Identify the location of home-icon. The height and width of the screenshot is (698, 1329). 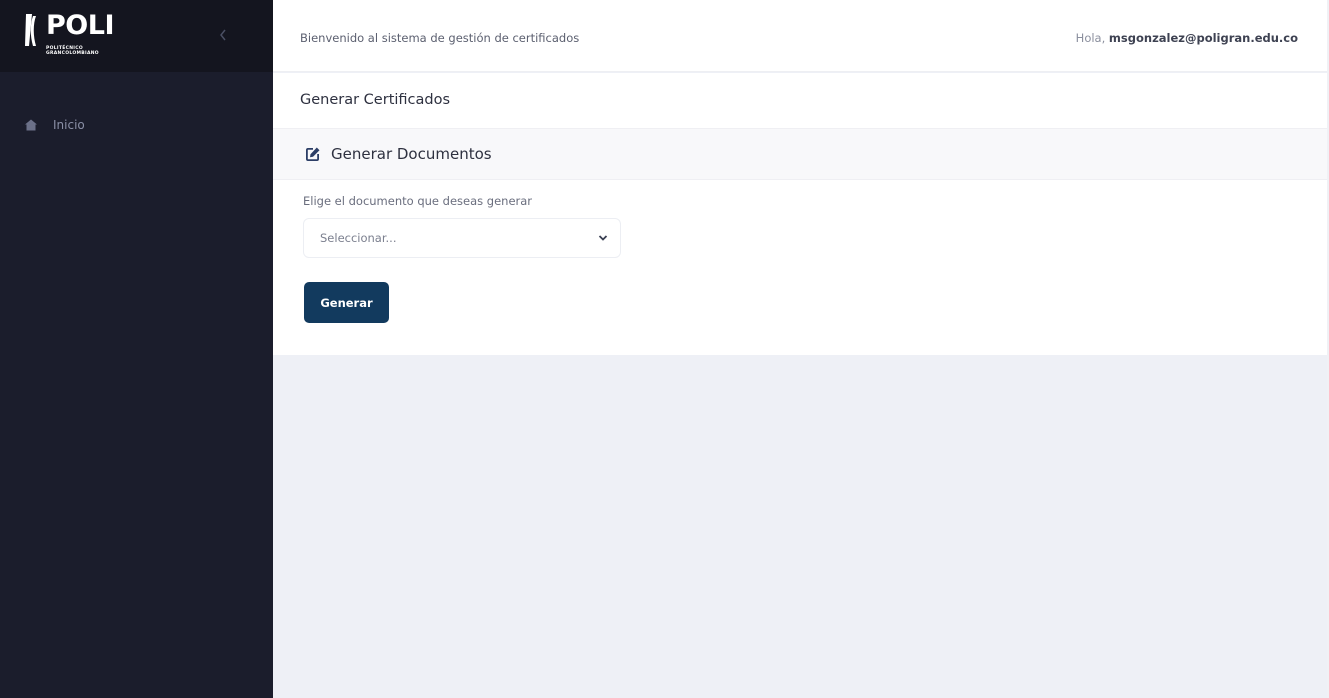
(31, 125).